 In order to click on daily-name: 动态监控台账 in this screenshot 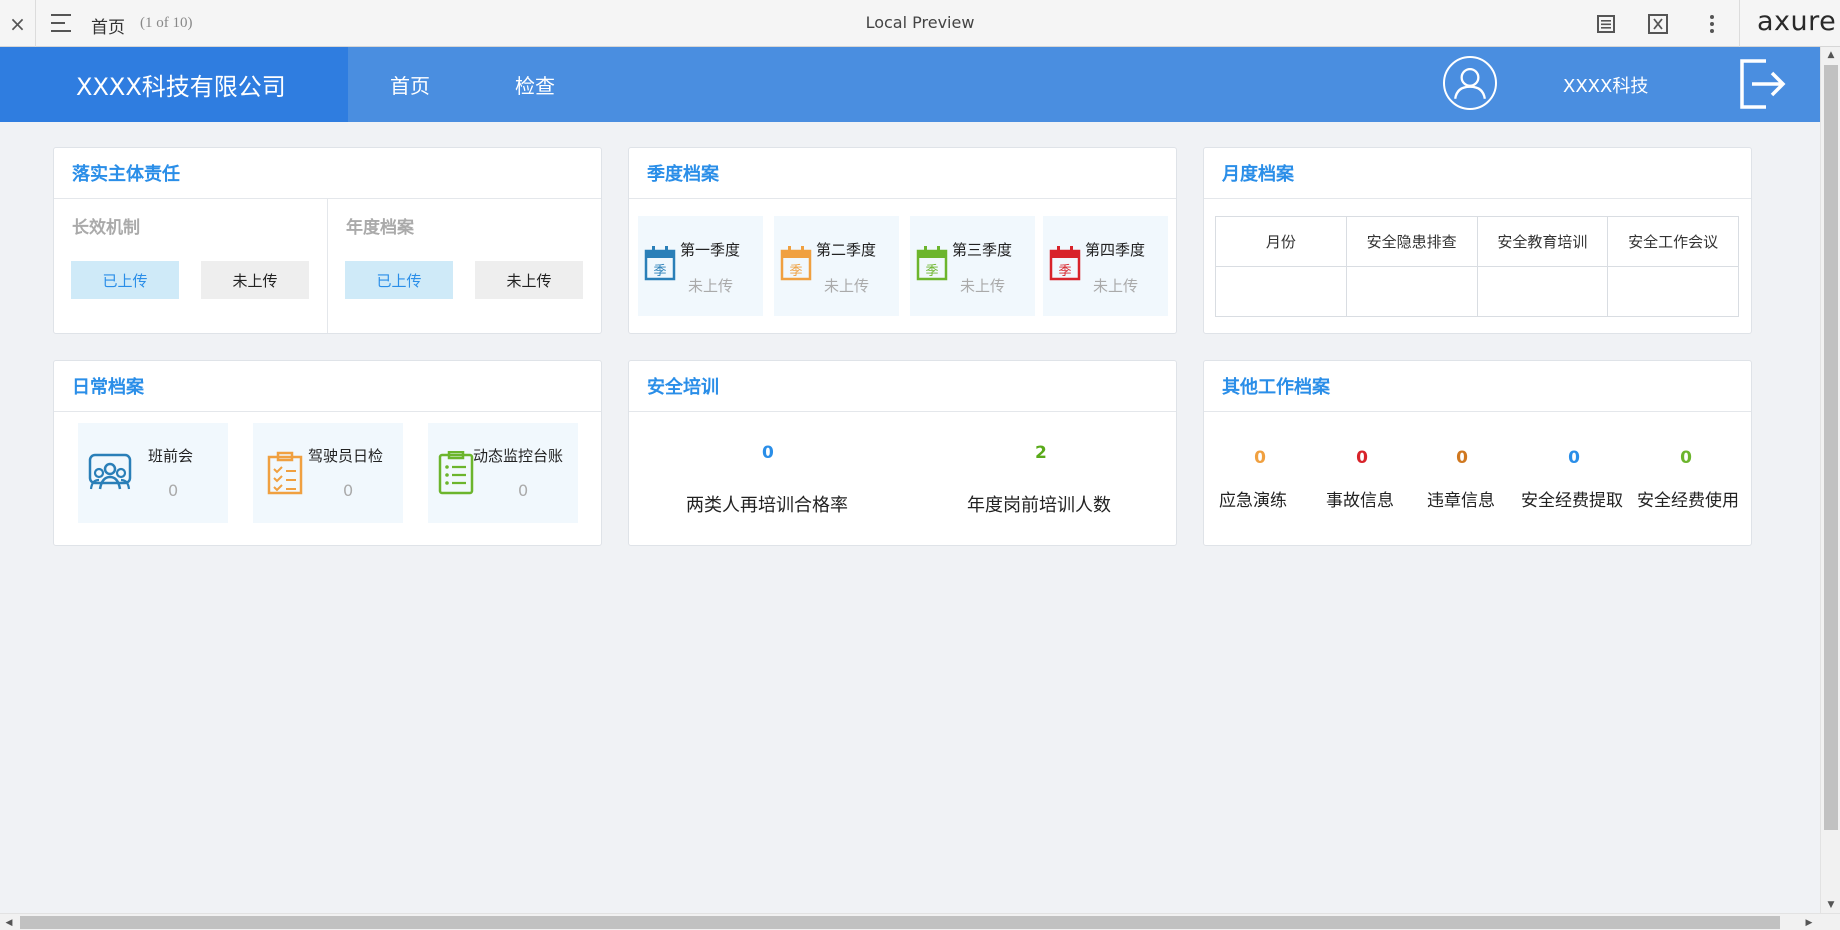, I will do `click(518, 456)`.